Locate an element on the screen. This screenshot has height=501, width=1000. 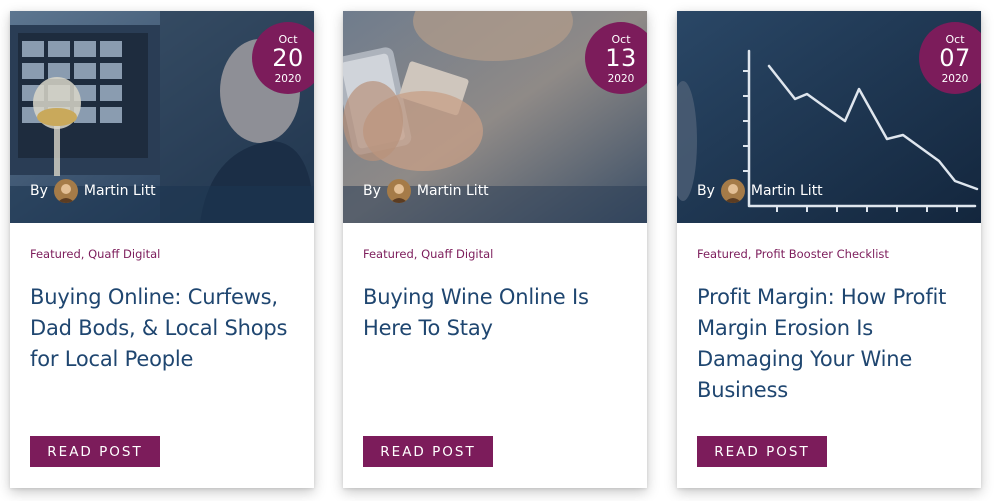
category-list: Featured, Profit Booster Checklist is located at coordinates (793, 254).